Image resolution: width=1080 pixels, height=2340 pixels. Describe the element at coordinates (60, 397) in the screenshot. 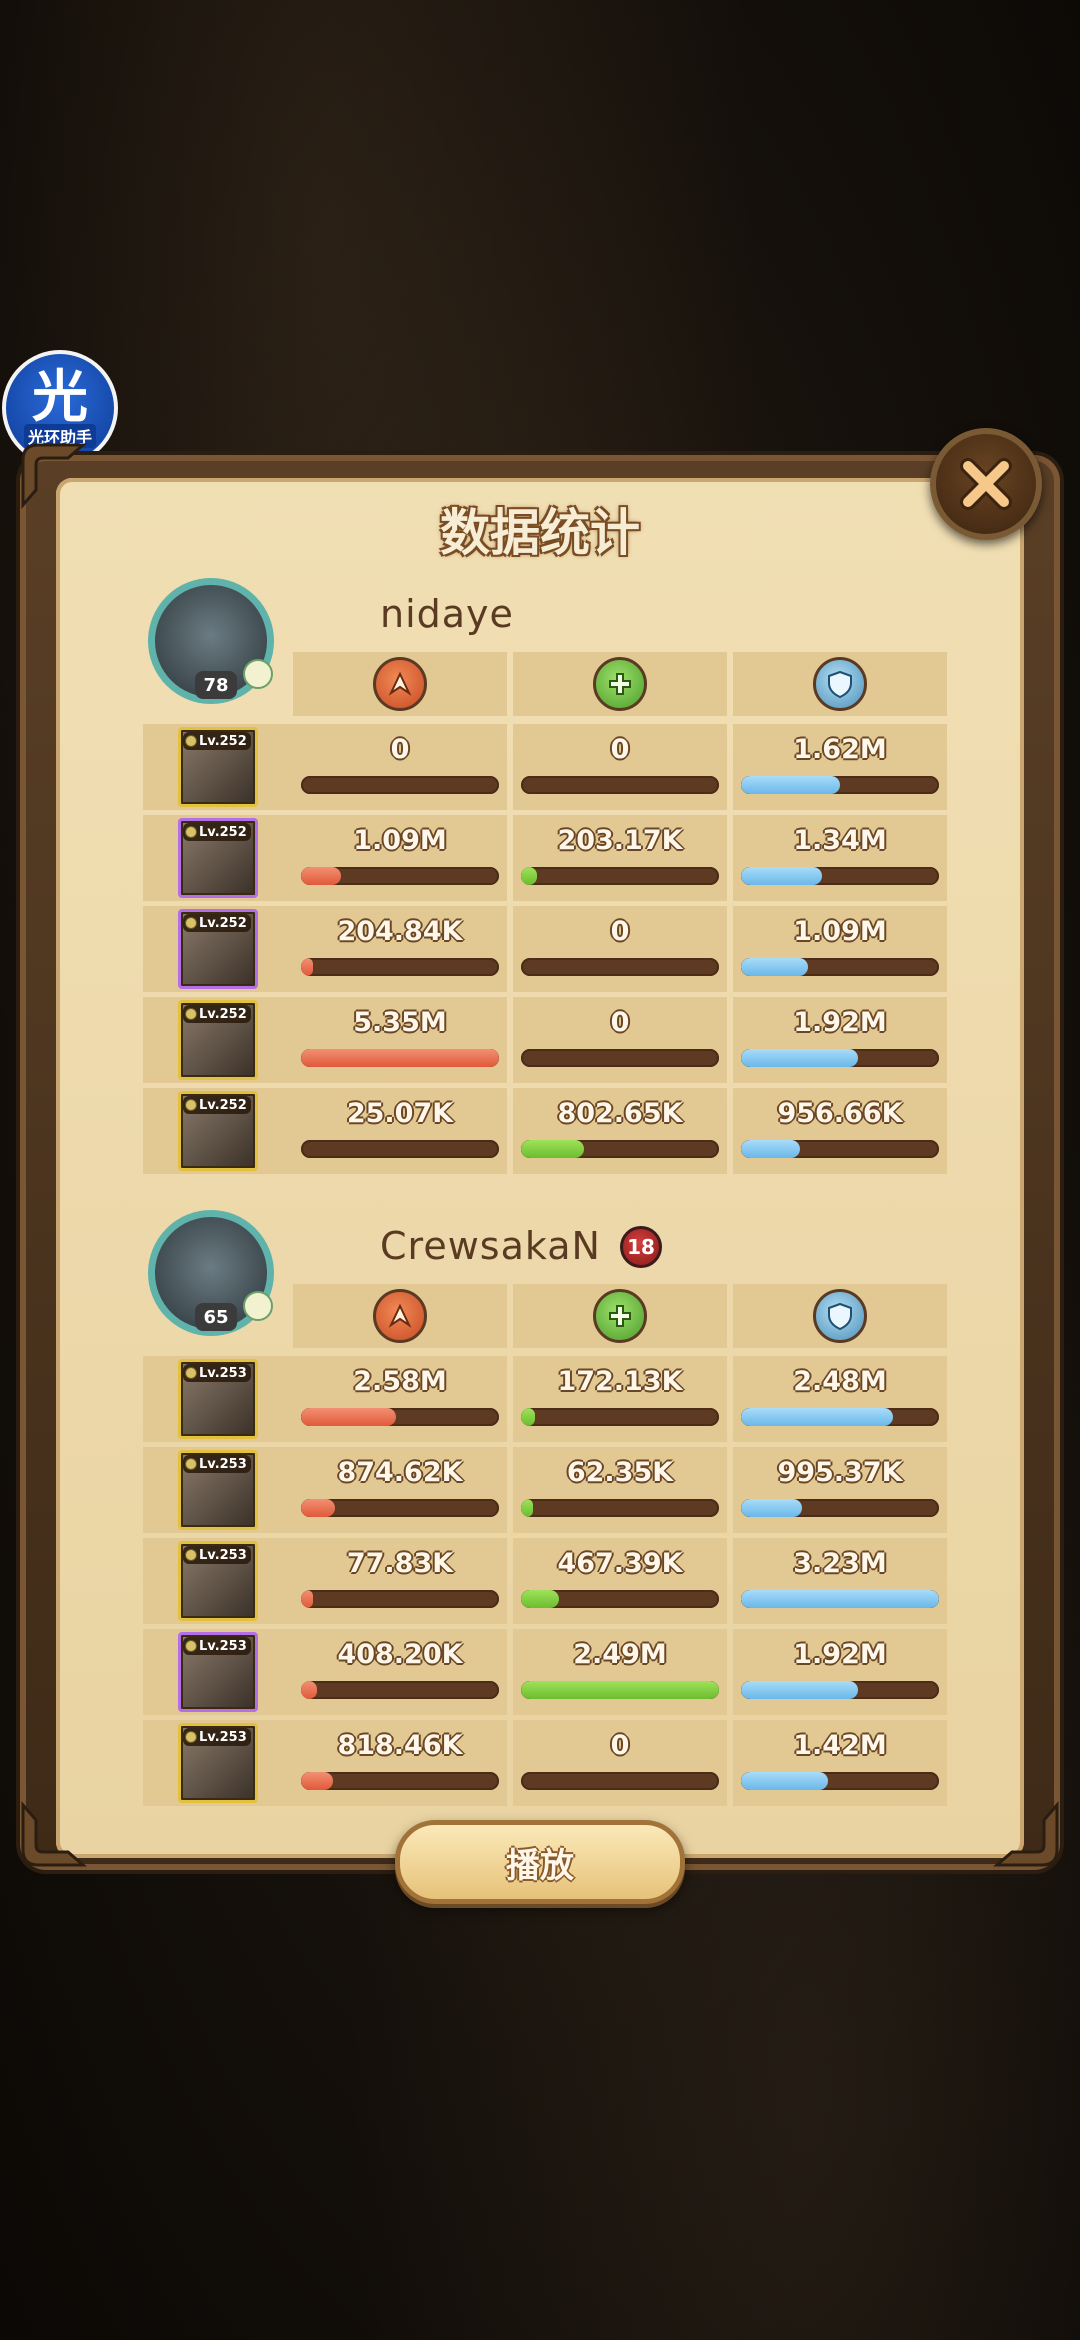

I see `helper-glyph: 光` at that location.